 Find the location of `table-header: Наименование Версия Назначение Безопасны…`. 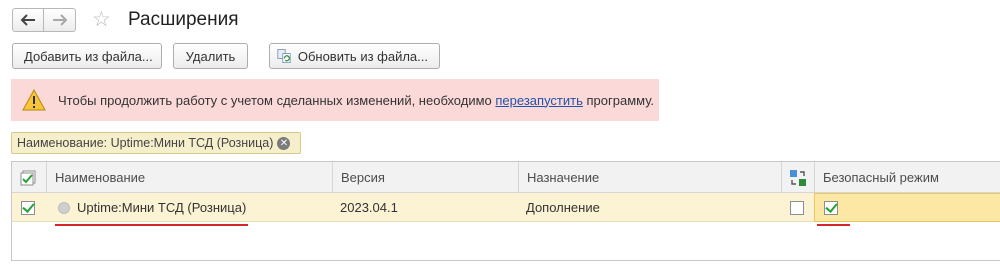

table-header: Наименование Версия Назначение Безопасны… is located at coordinates (506, 177).